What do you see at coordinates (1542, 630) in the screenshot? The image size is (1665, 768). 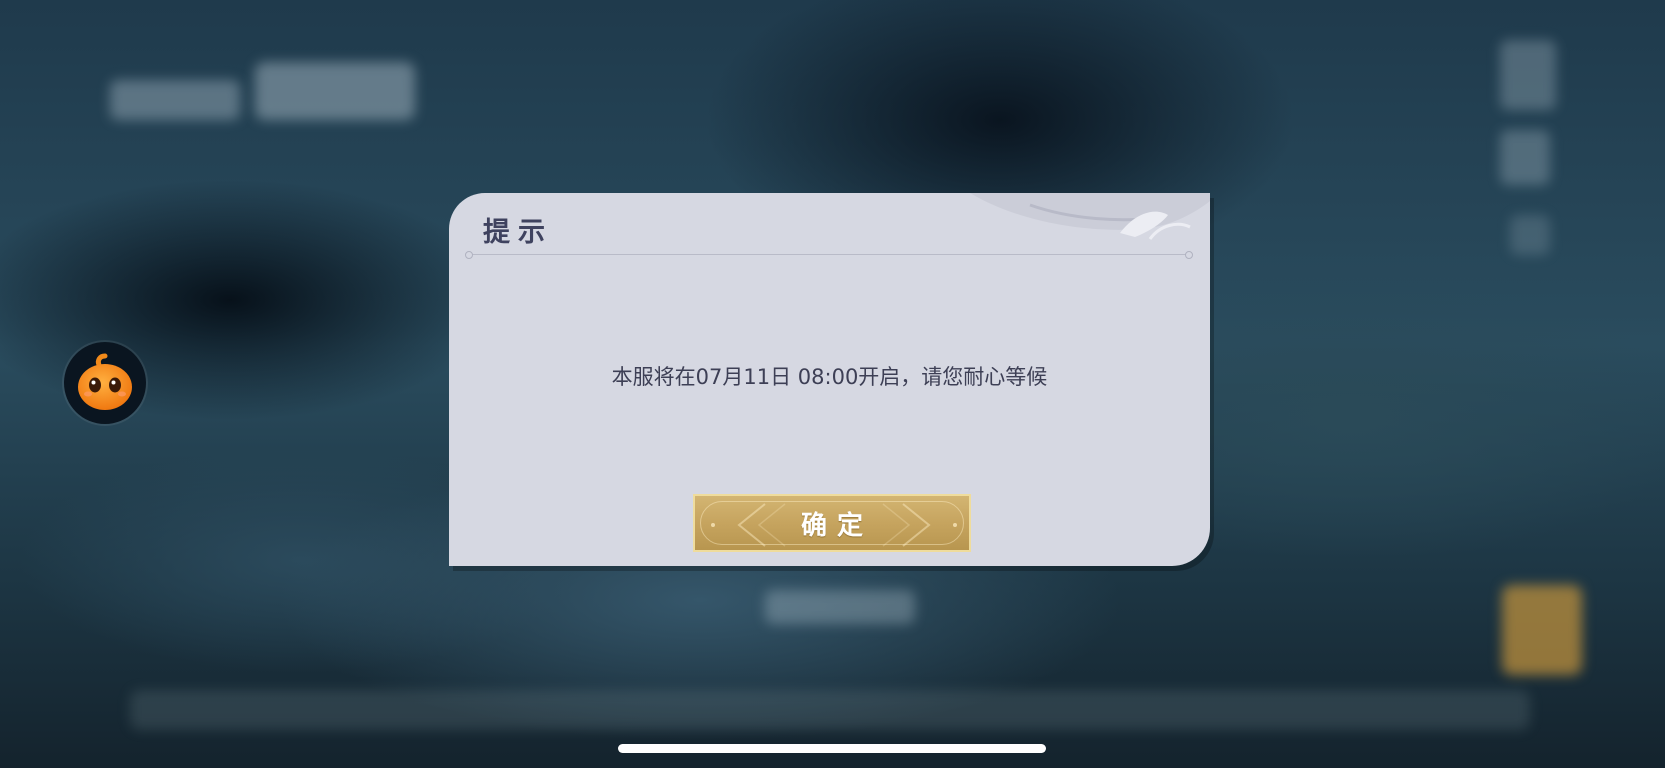 I see `blurred-age-rating-badge` at bounding box center [1542, 630].